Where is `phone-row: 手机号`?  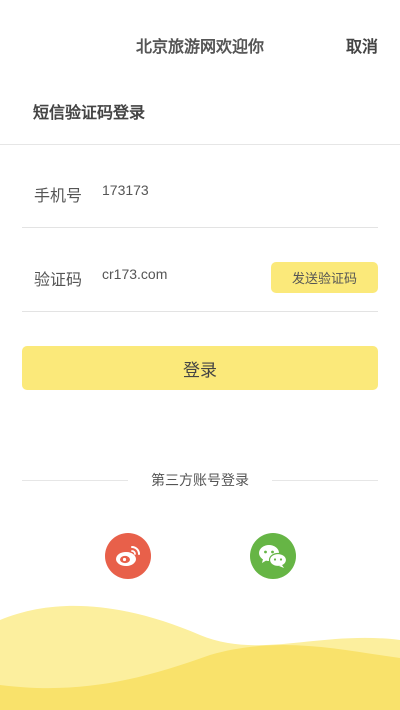 phone-row: 手机号 is located at coordinates (200, 186).